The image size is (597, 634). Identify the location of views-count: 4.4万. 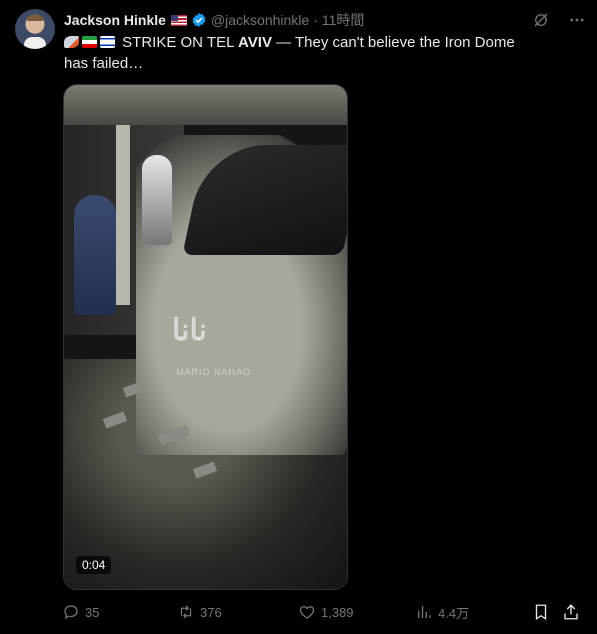
(454, 613).